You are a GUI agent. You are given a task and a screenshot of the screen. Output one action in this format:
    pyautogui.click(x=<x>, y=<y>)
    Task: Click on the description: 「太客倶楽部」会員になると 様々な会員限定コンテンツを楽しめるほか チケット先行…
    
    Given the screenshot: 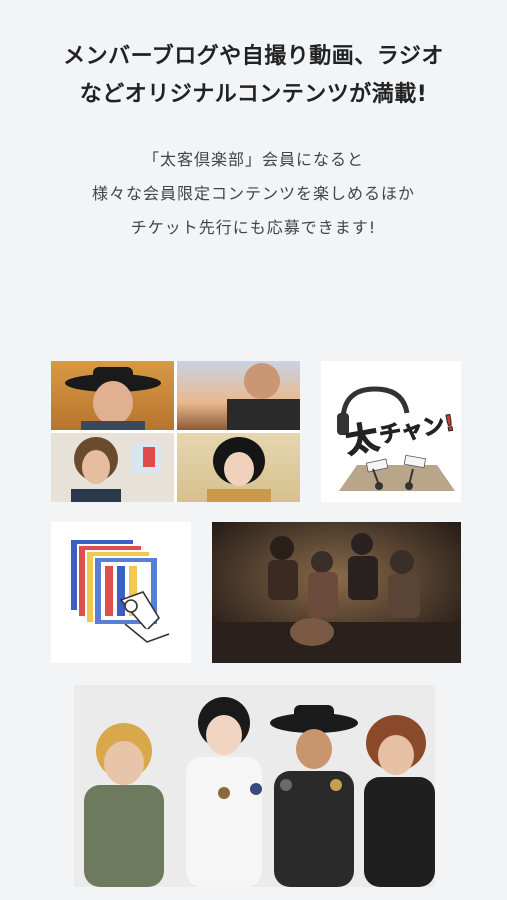 What is the action you would take?
    pyautogui.click(x=253, y=194)
    